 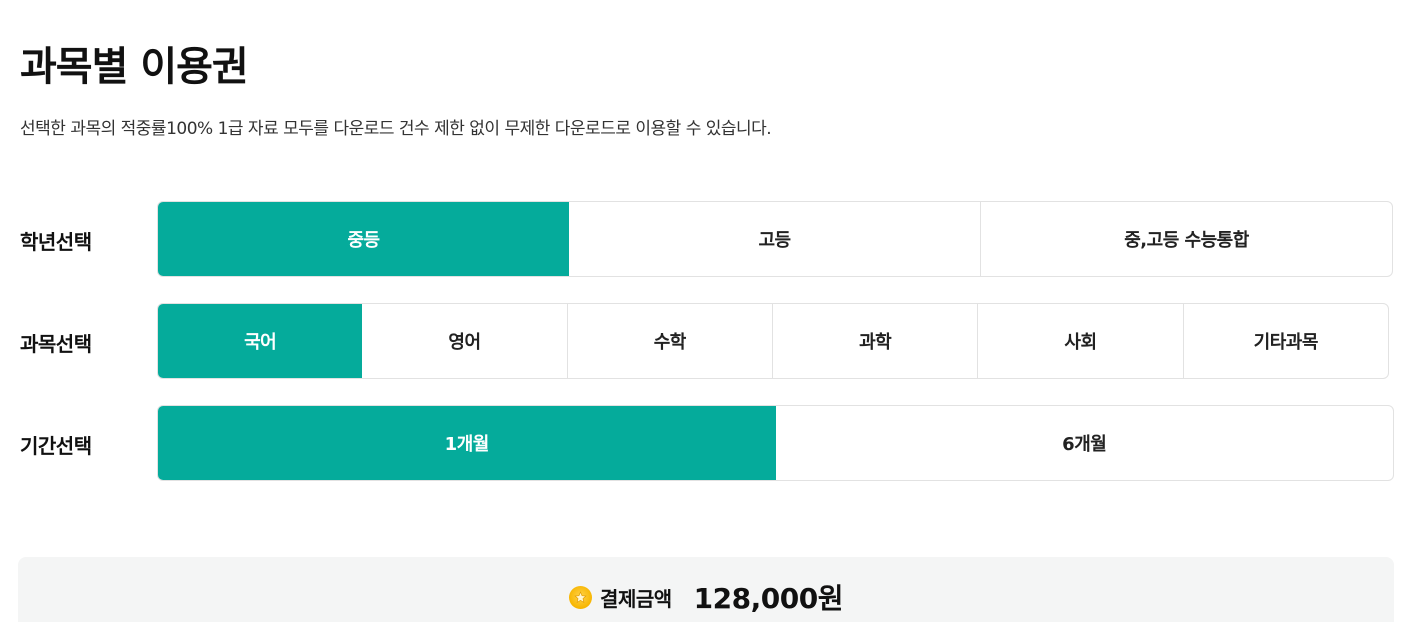 What do you see at coordinates (363, 239) in the screenshot?
I see `grade-option-middle: 중등` at bounding box center [363, 239].